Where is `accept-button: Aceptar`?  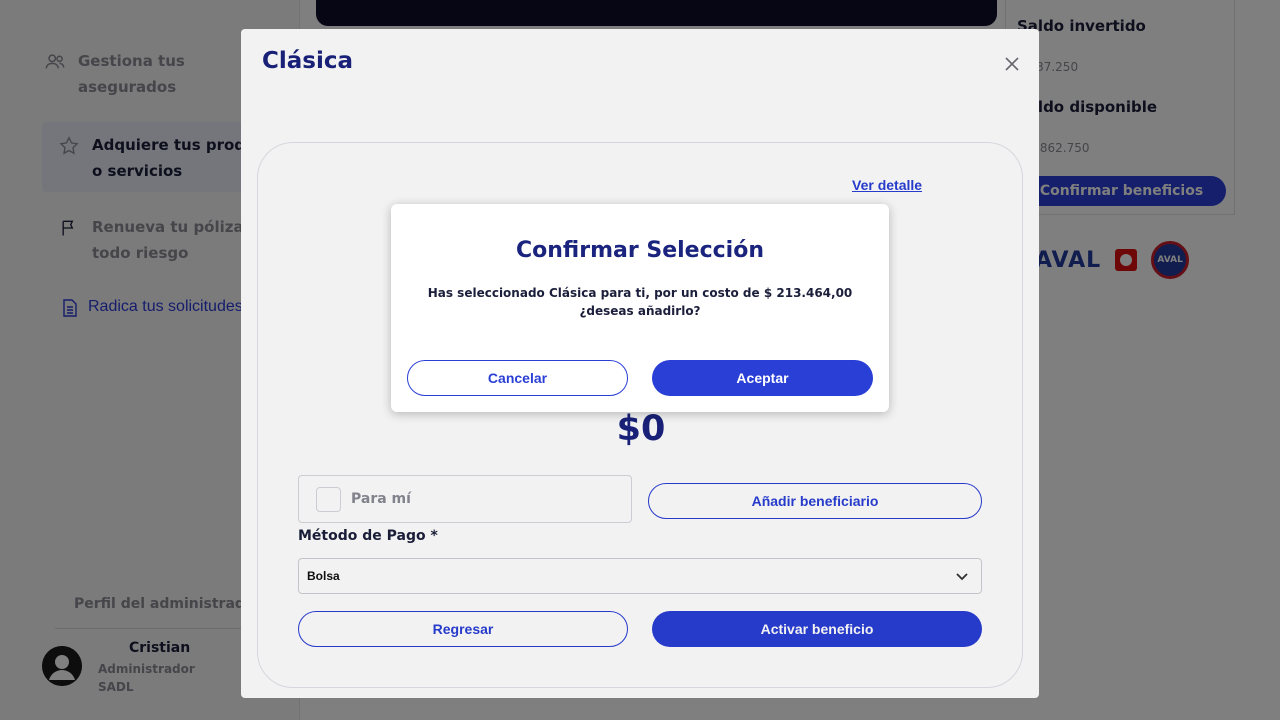 accept-button: Aceptar is located at coordinates (762, 378).